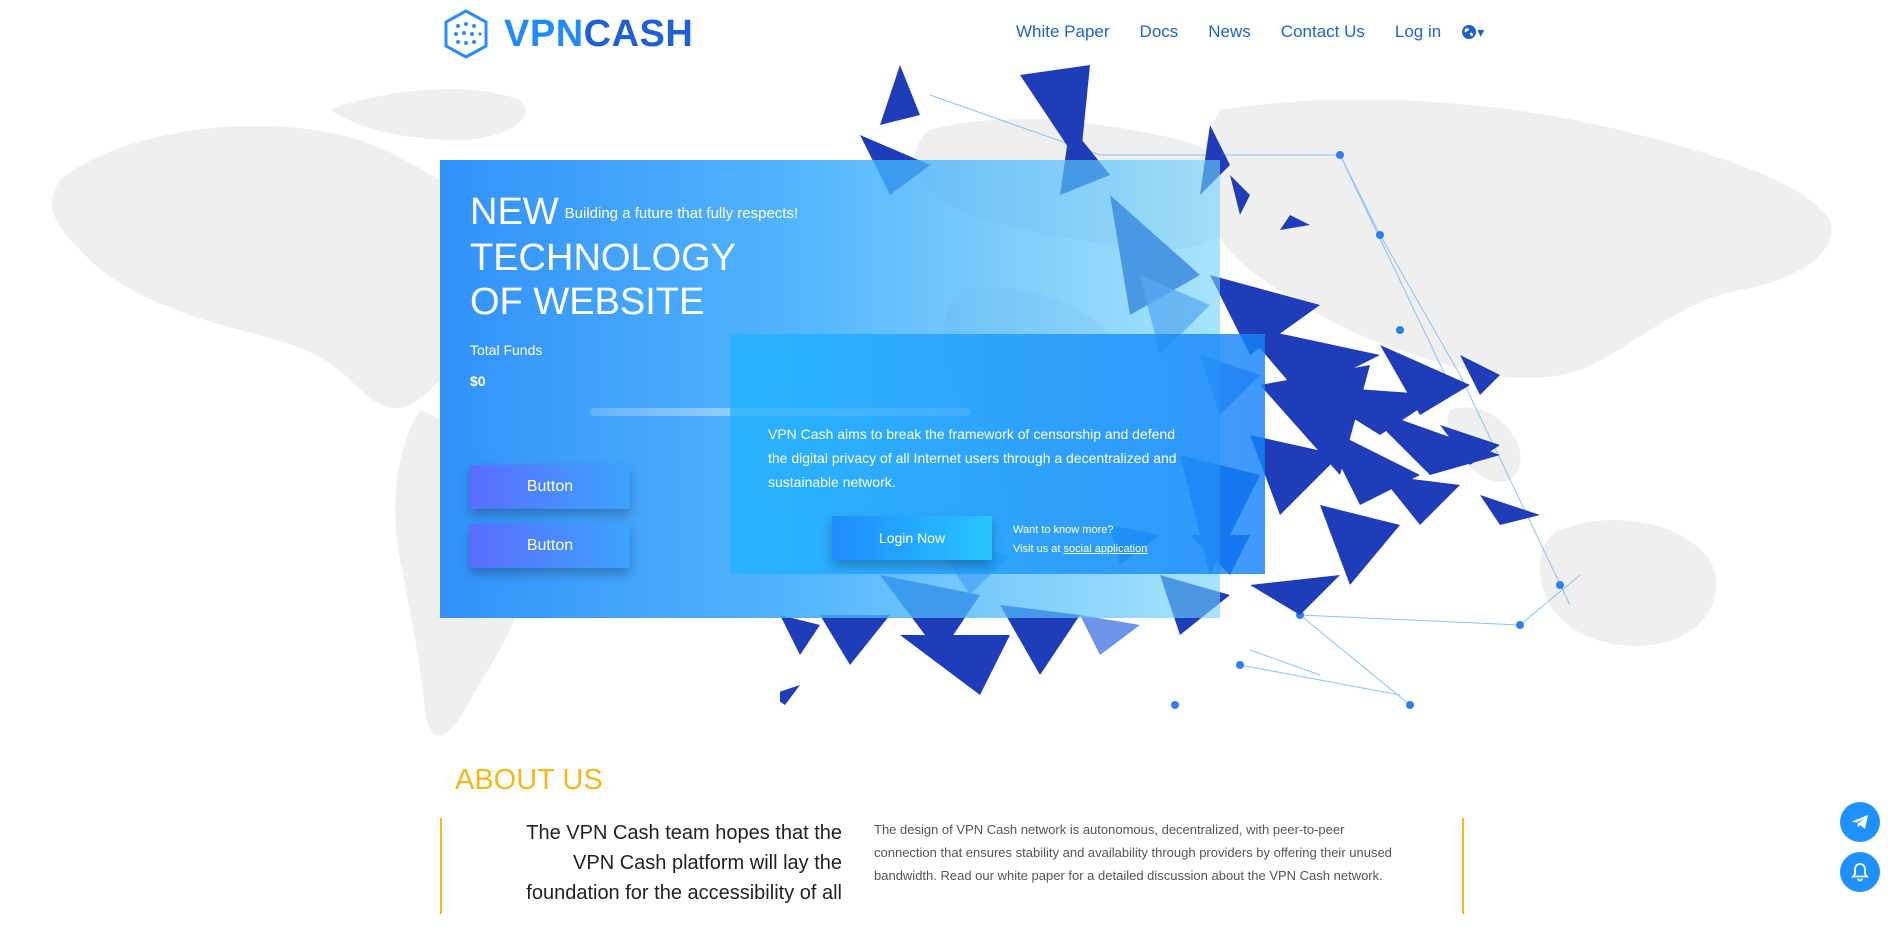  I want to click on logo: VPNCASH, so click(566, 34).